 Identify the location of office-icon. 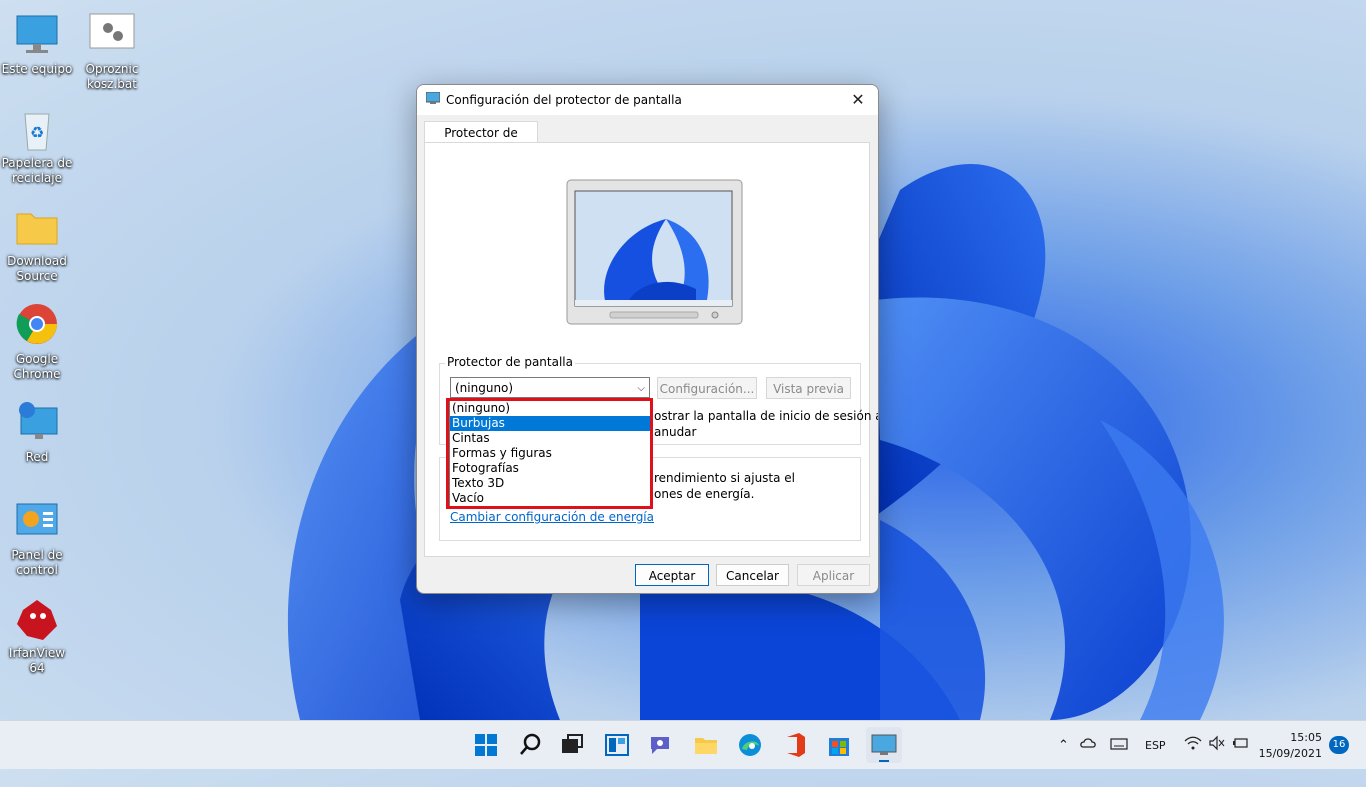
(795, 745).